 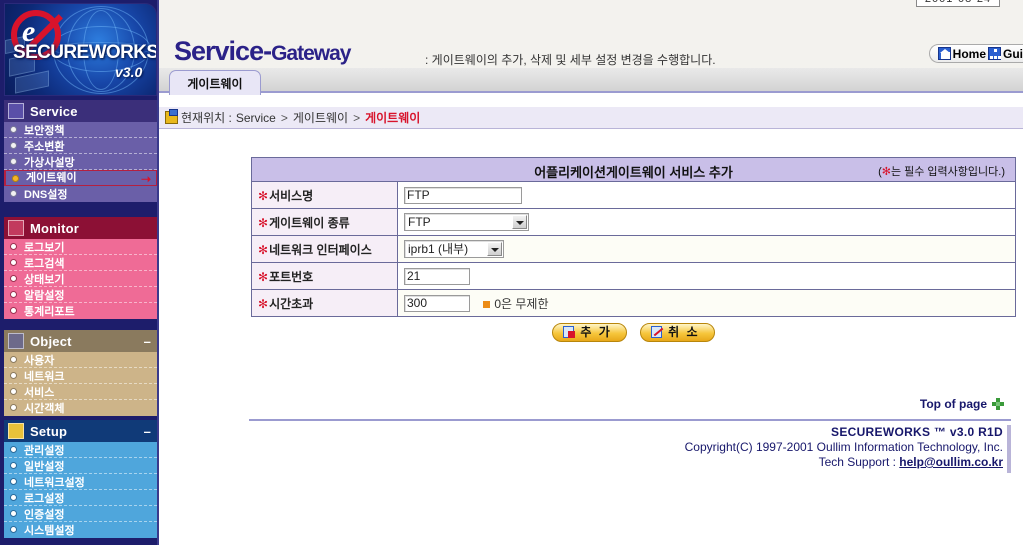 What do you see at coordinates (49, 312) in the screenshot?
I see `sidebar-item-label: 통계리포트` at bounding box center [49, 312].